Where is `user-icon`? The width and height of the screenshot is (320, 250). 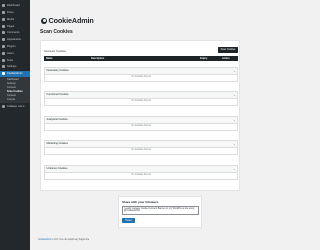
user-icon is located at coordinates (3, 53).